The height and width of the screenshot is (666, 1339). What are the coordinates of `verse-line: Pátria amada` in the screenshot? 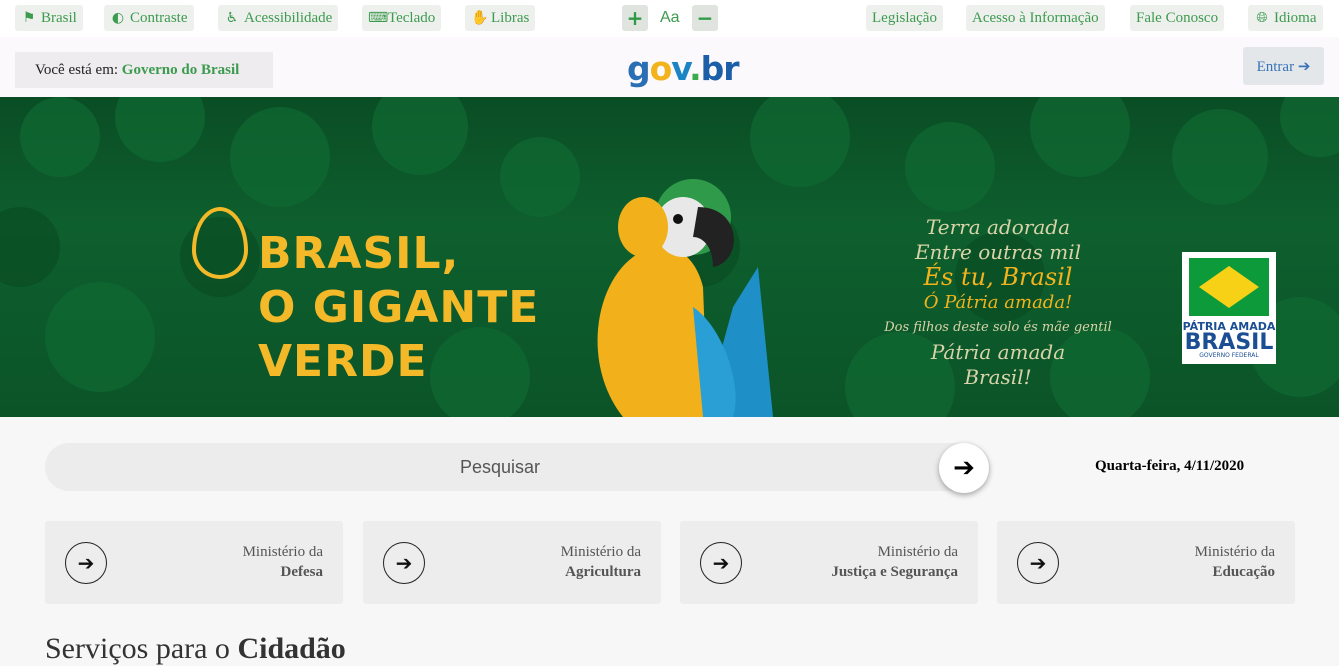 It's located at (998, 352).